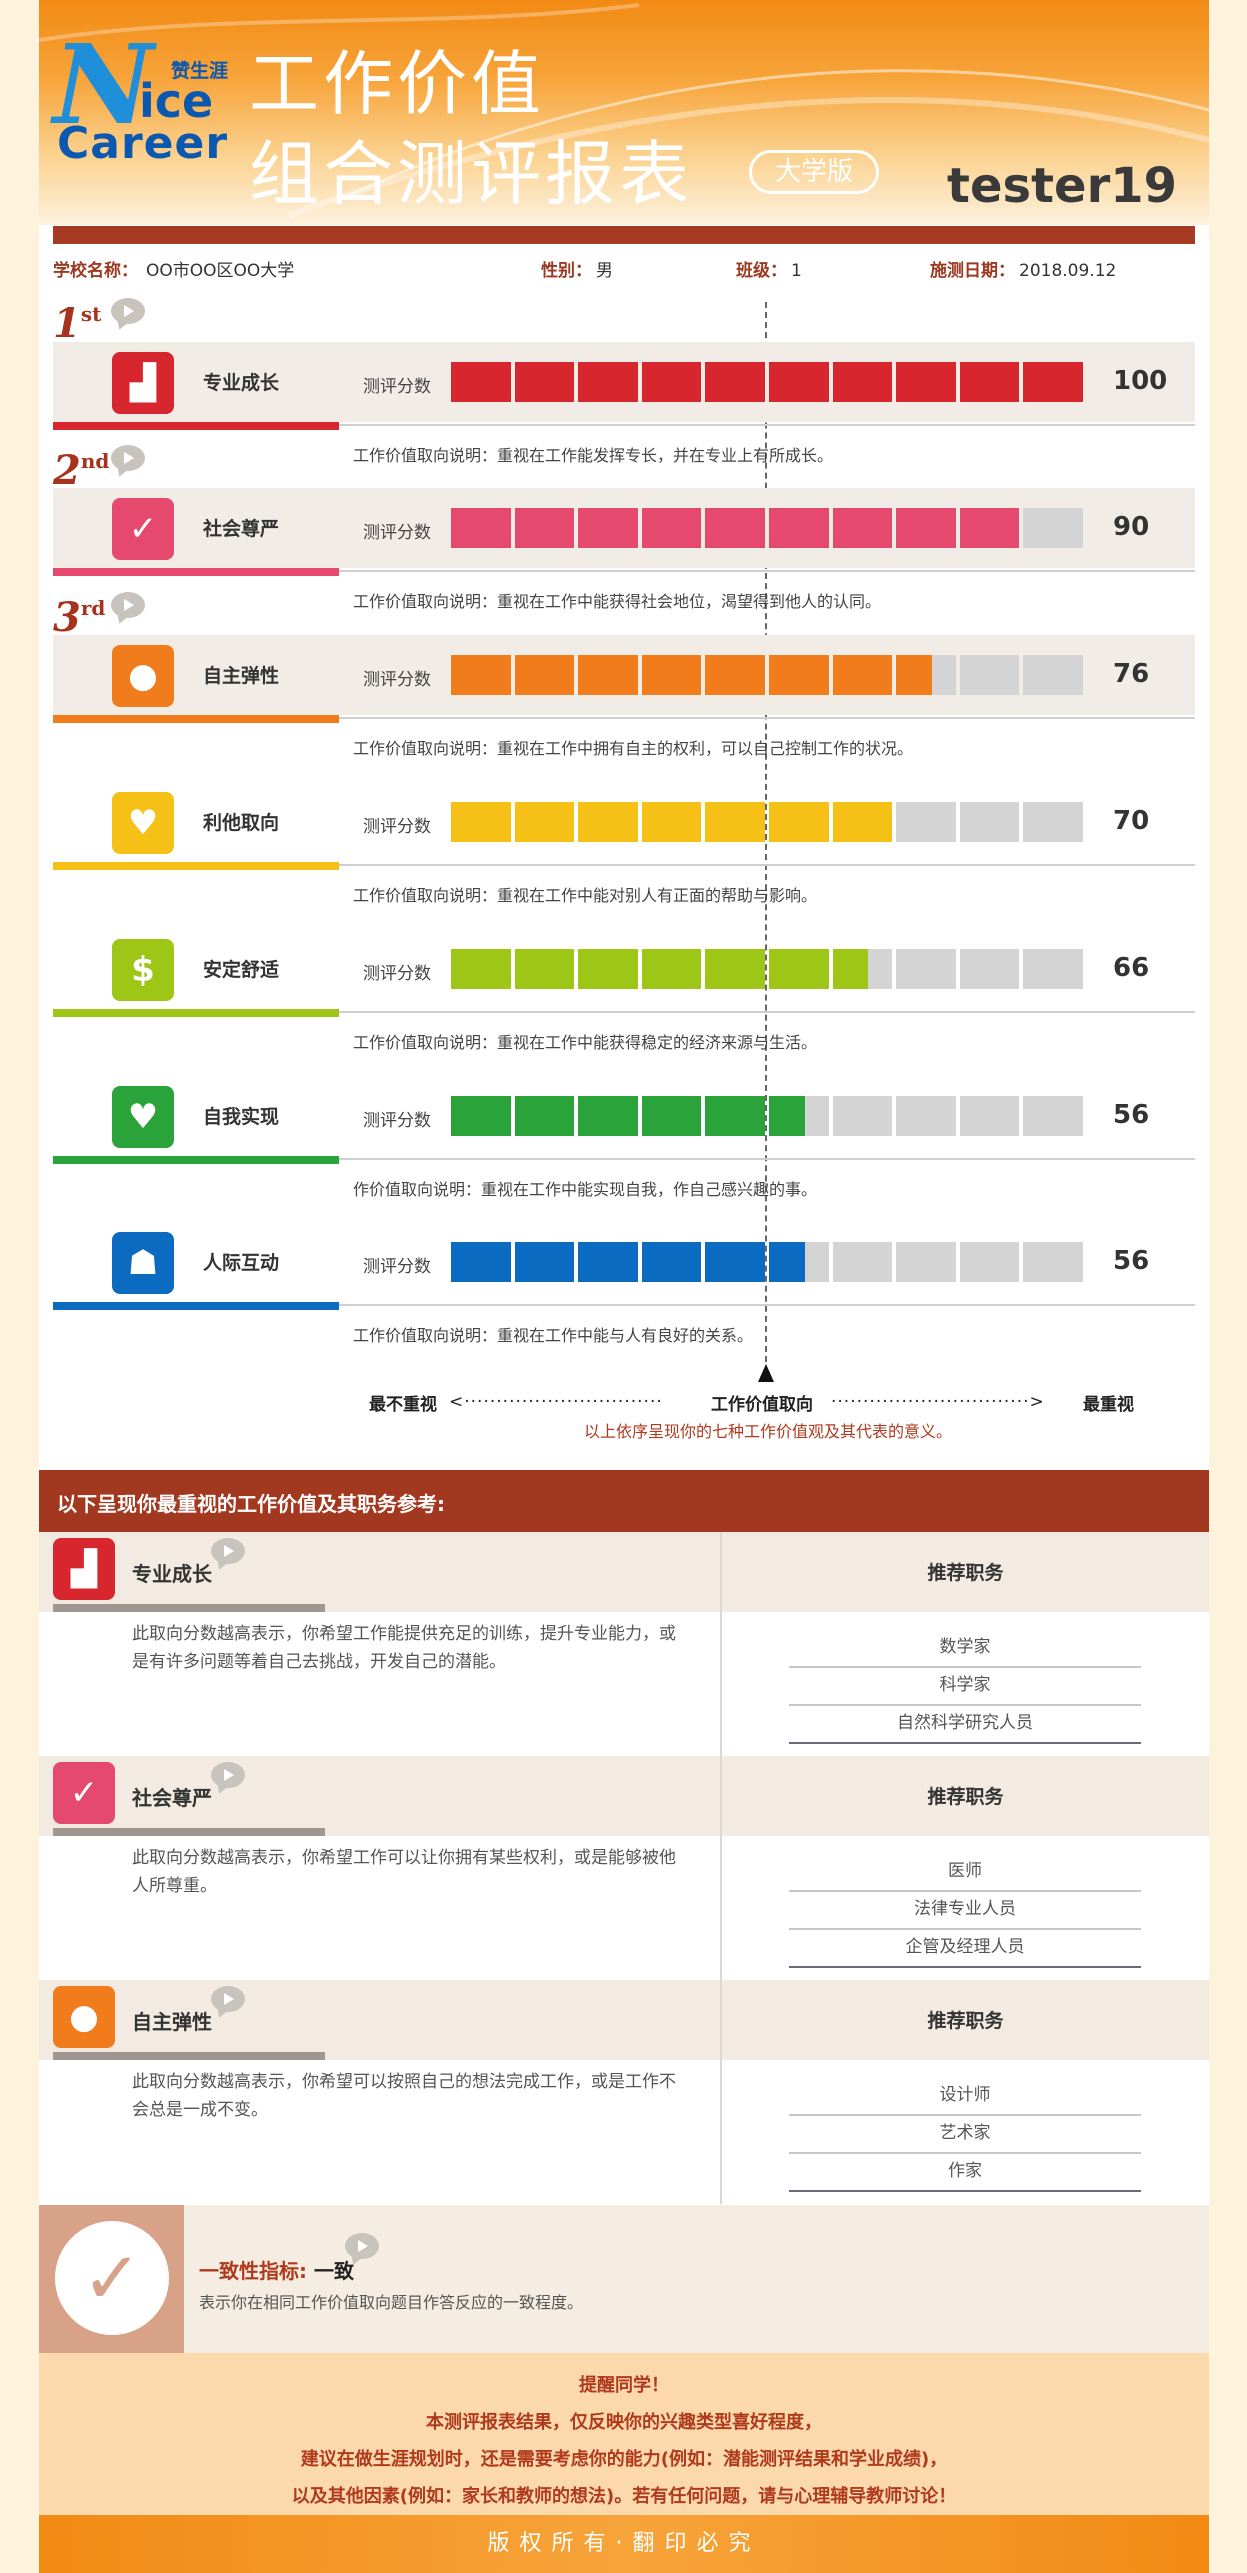  What do you see at coordinates (172, 1574) in the screenshot?
I see `block-value-name: 专业成长` at bounding box center [172, 1574].